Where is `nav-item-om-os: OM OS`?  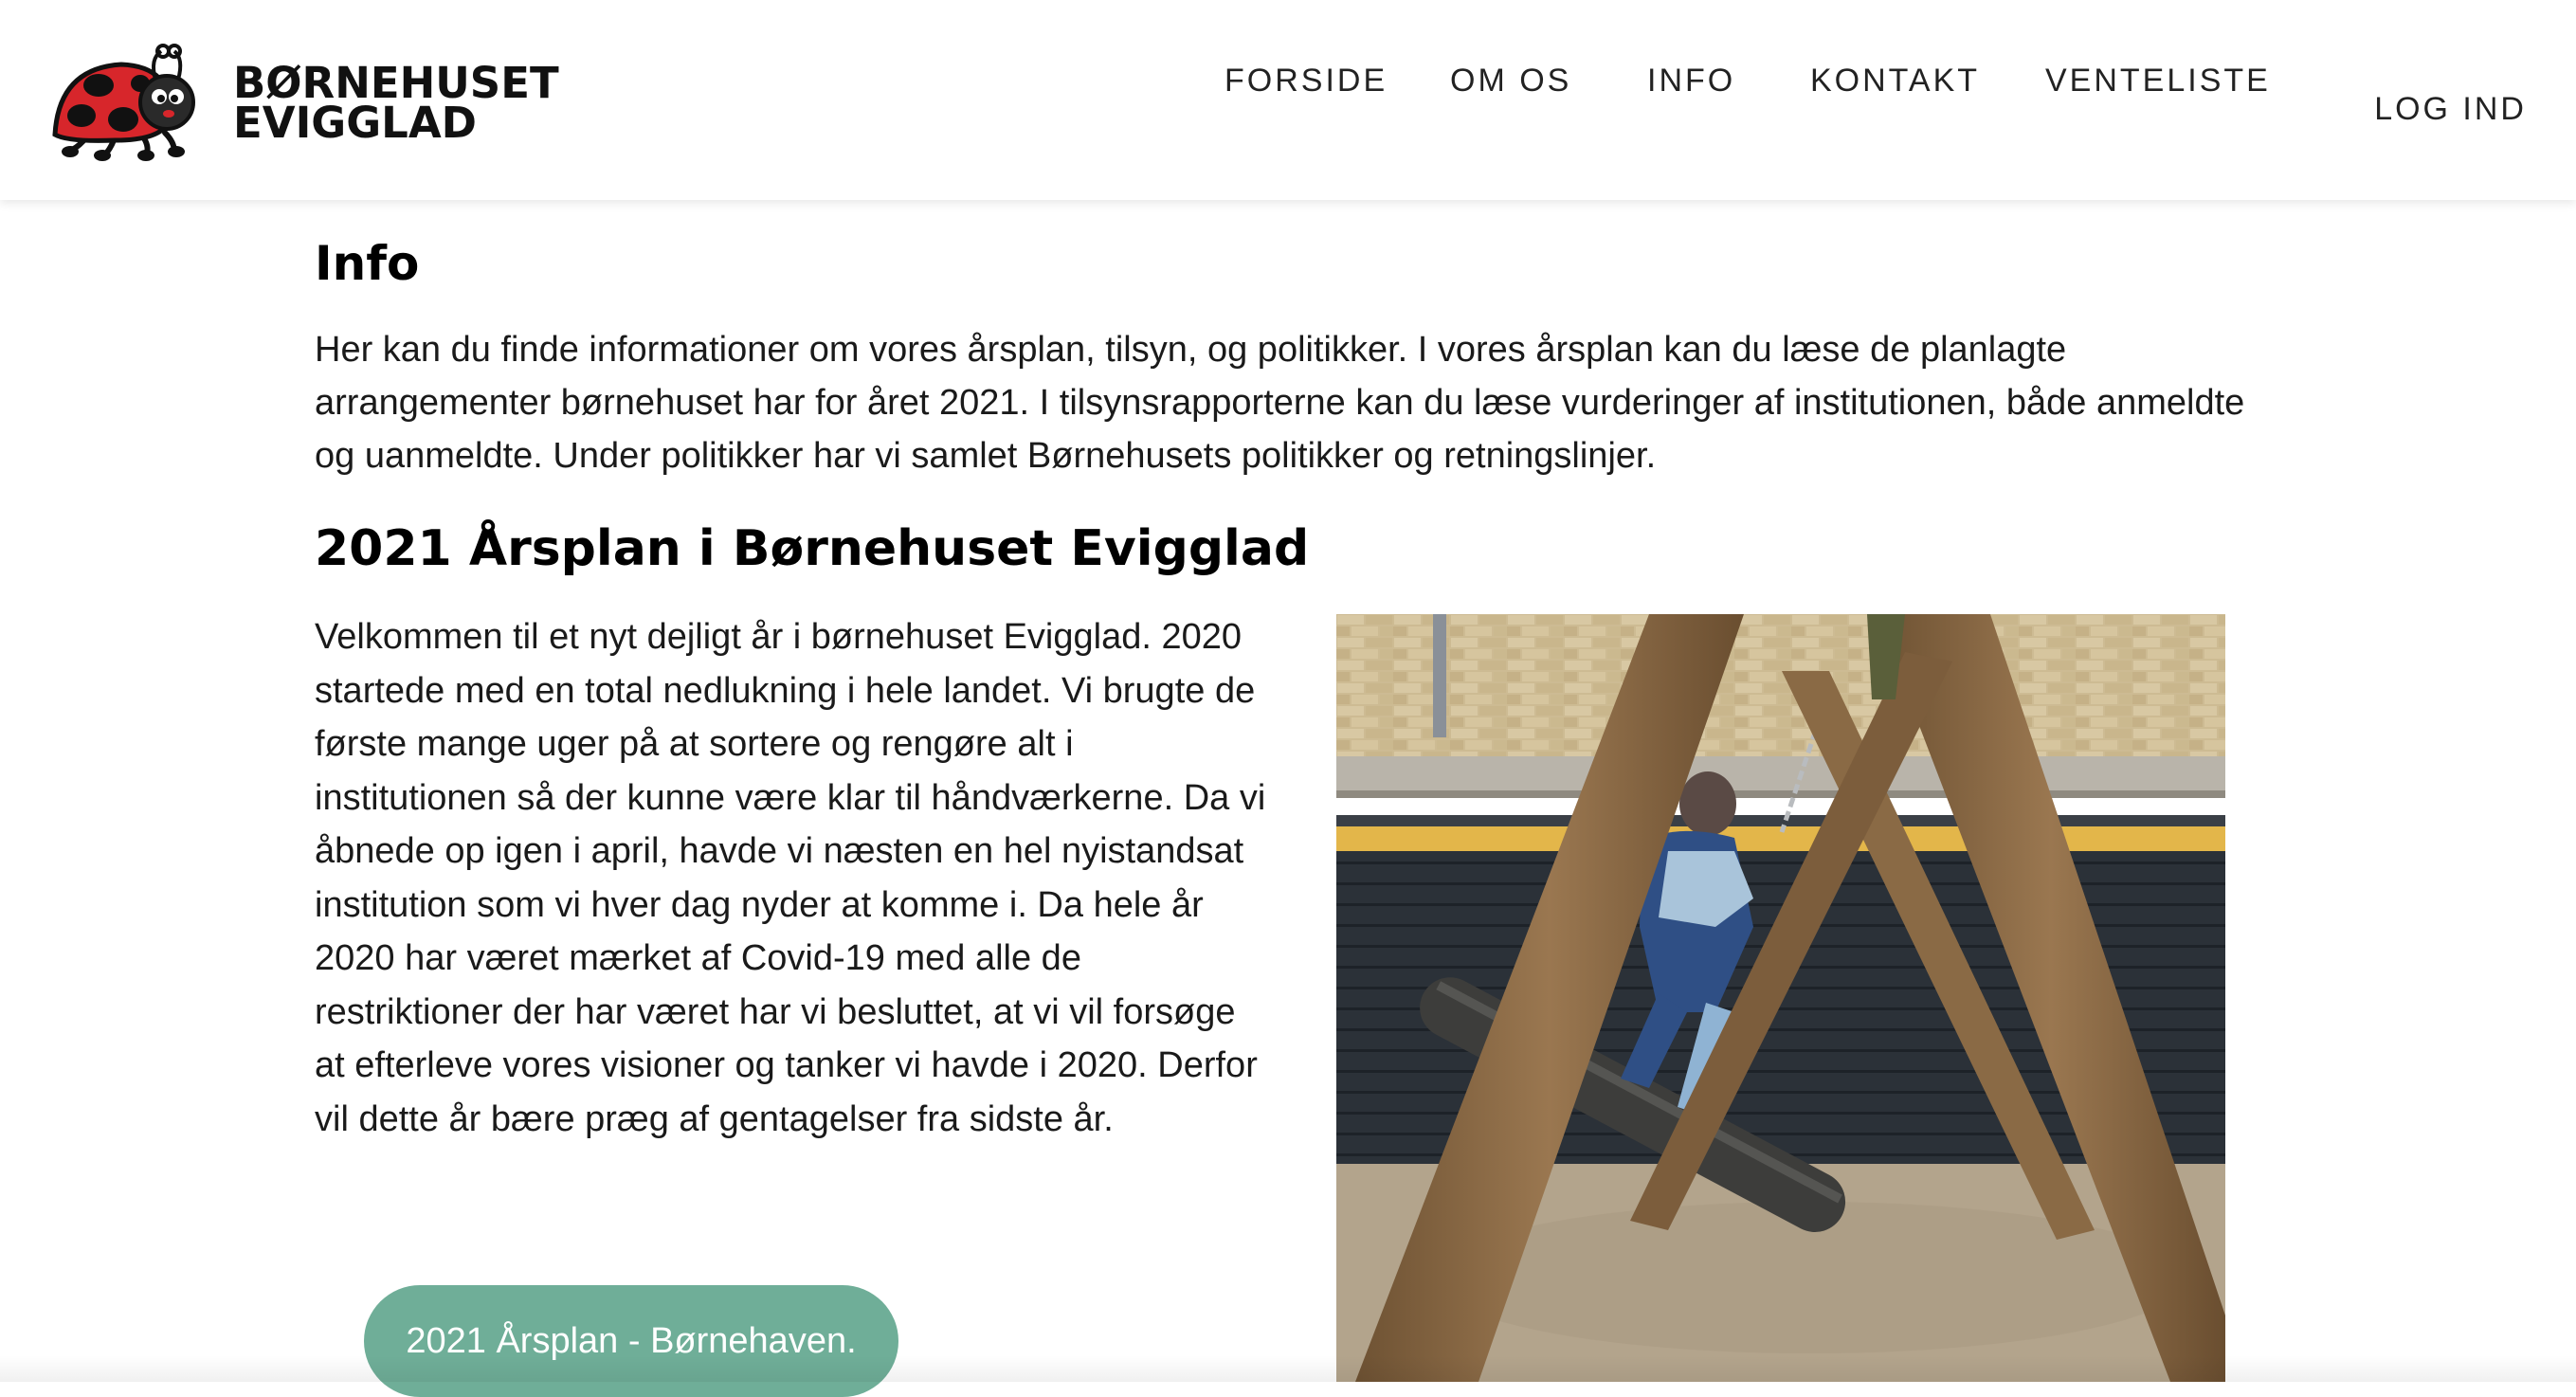 nav-item-om-os: OM OS is located at coordinates (1510, 81).